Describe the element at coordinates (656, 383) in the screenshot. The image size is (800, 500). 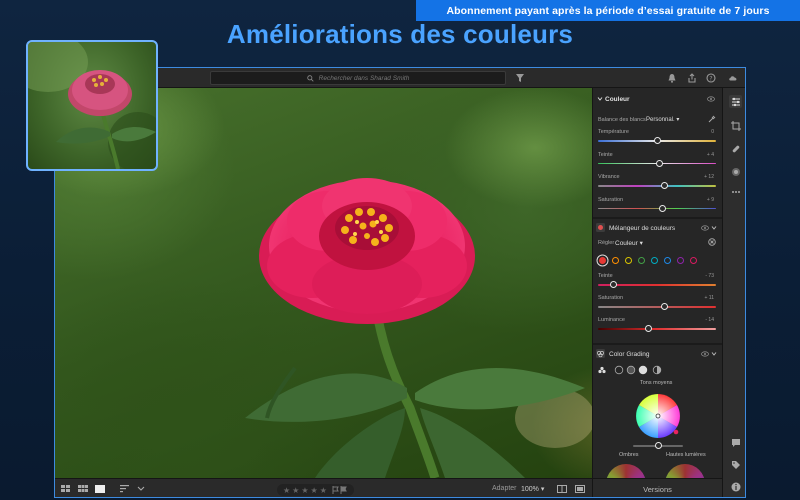
I see `midtones-label: Tons moyens` at that location.